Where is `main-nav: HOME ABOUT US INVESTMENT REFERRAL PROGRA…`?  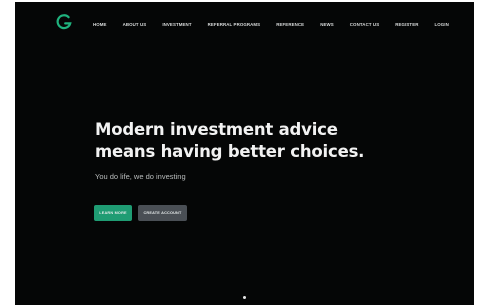
main-nav: HOME ABOUT US INVESTMENT REFERRAL PROGRA… is located at coordinates (271, 24).